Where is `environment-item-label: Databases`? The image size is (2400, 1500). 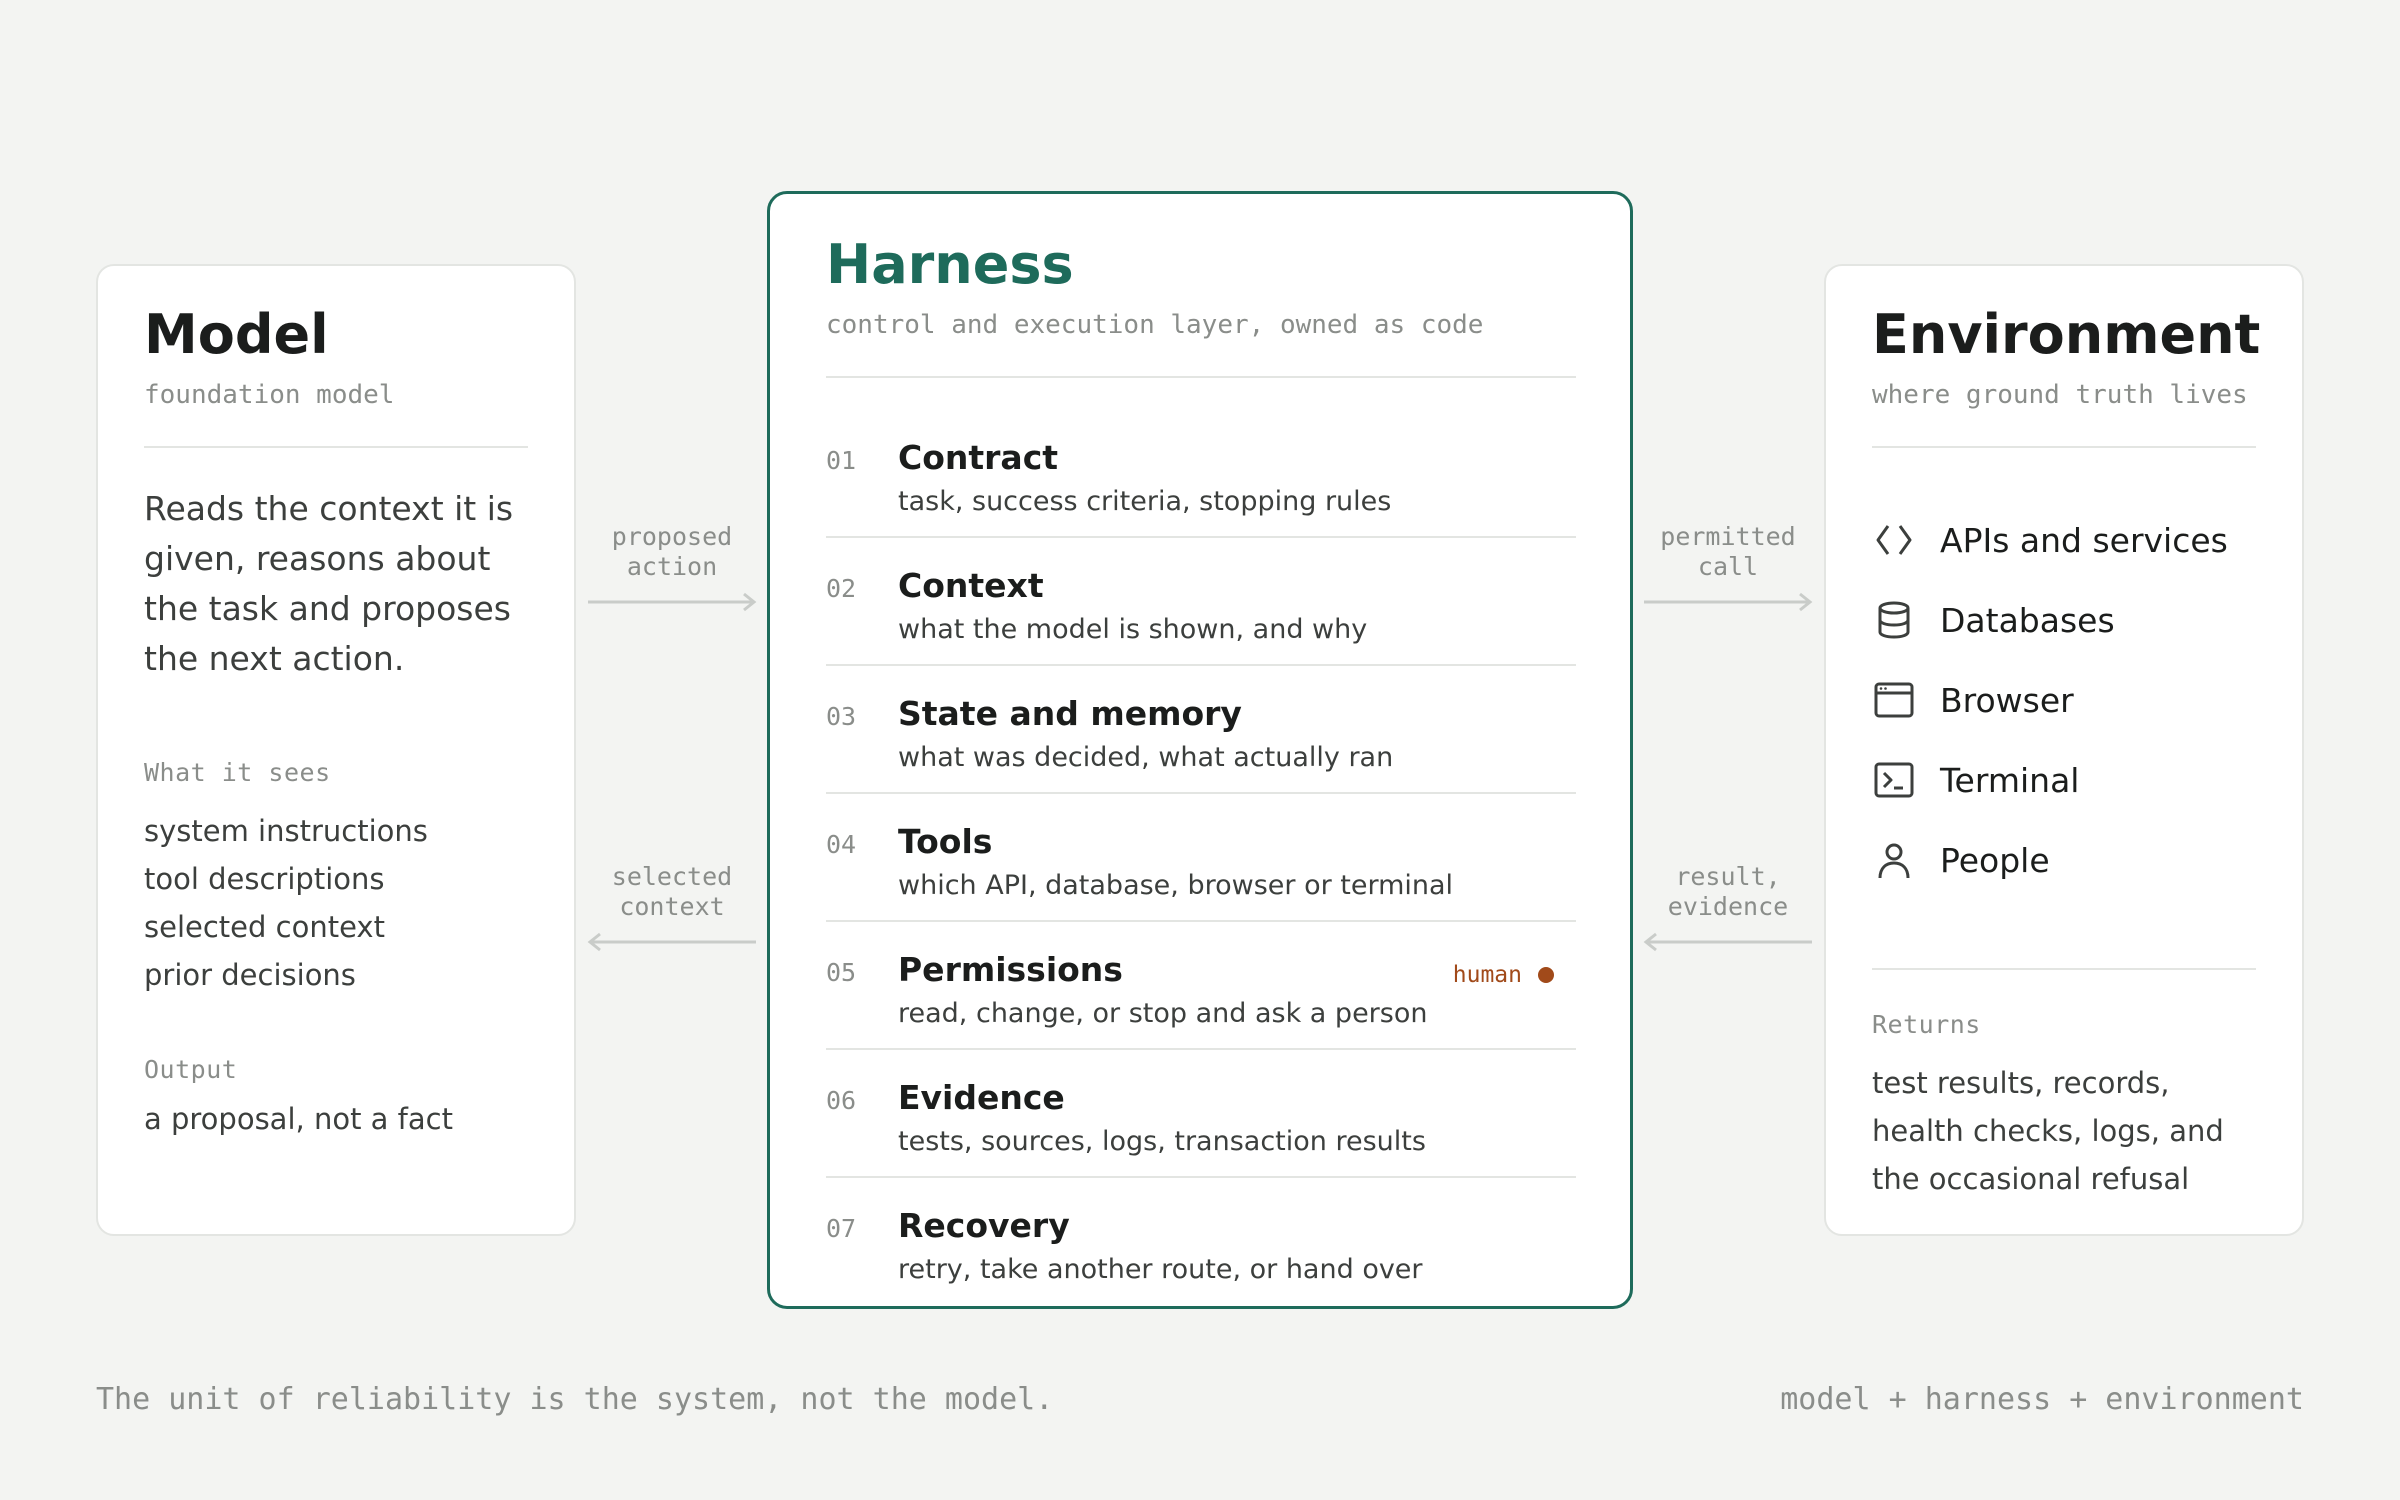 environment-item-label: Databases is located at coordinates (2027, 620).